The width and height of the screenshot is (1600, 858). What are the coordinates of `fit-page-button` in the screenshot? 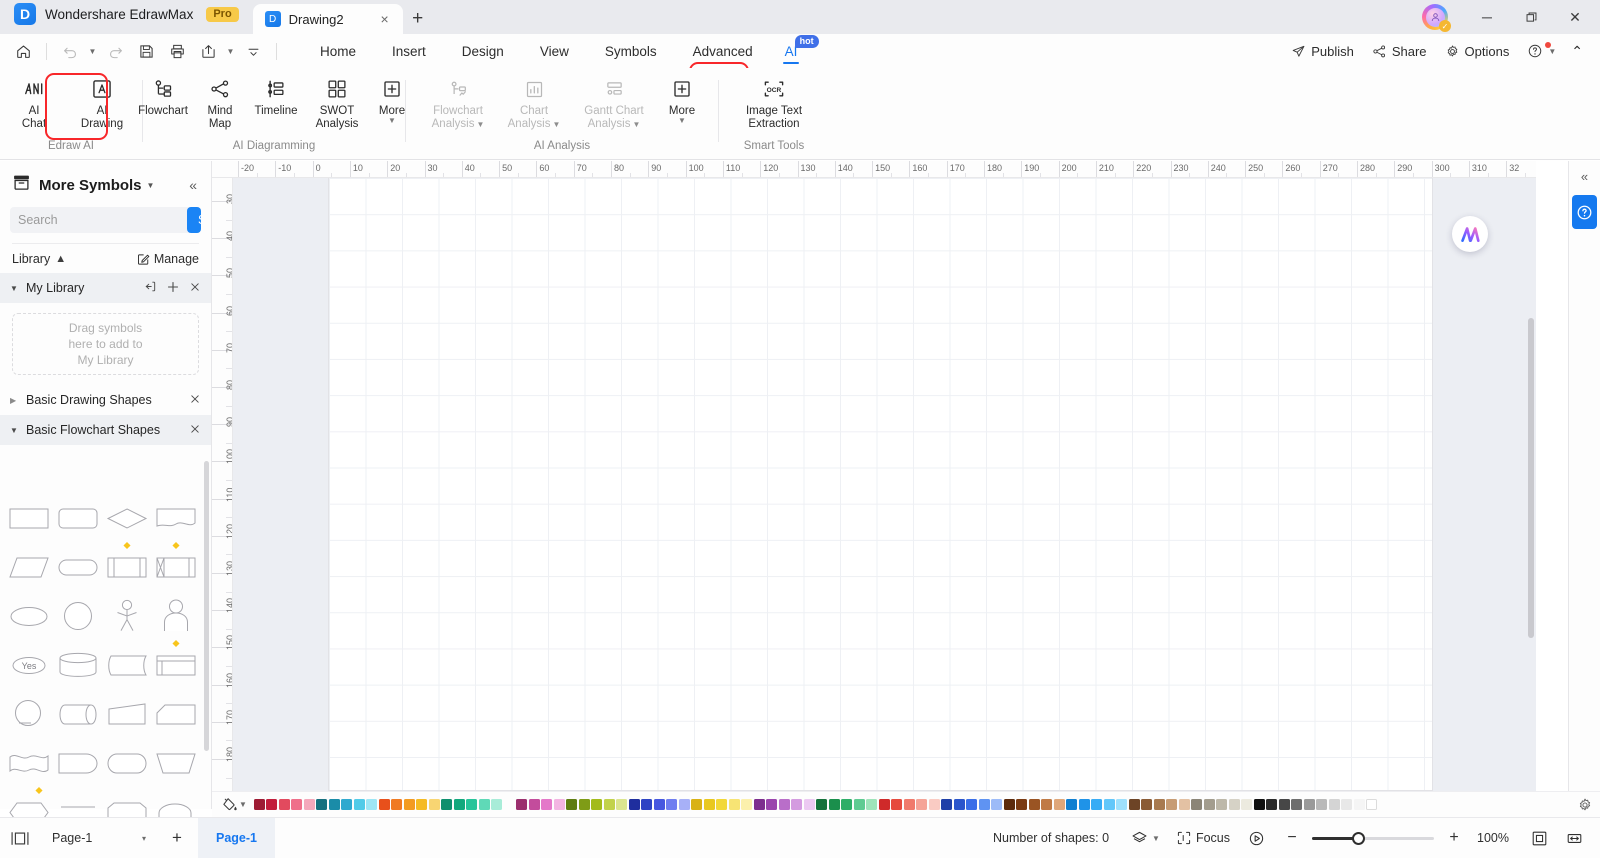 It's located at (1539, 838).